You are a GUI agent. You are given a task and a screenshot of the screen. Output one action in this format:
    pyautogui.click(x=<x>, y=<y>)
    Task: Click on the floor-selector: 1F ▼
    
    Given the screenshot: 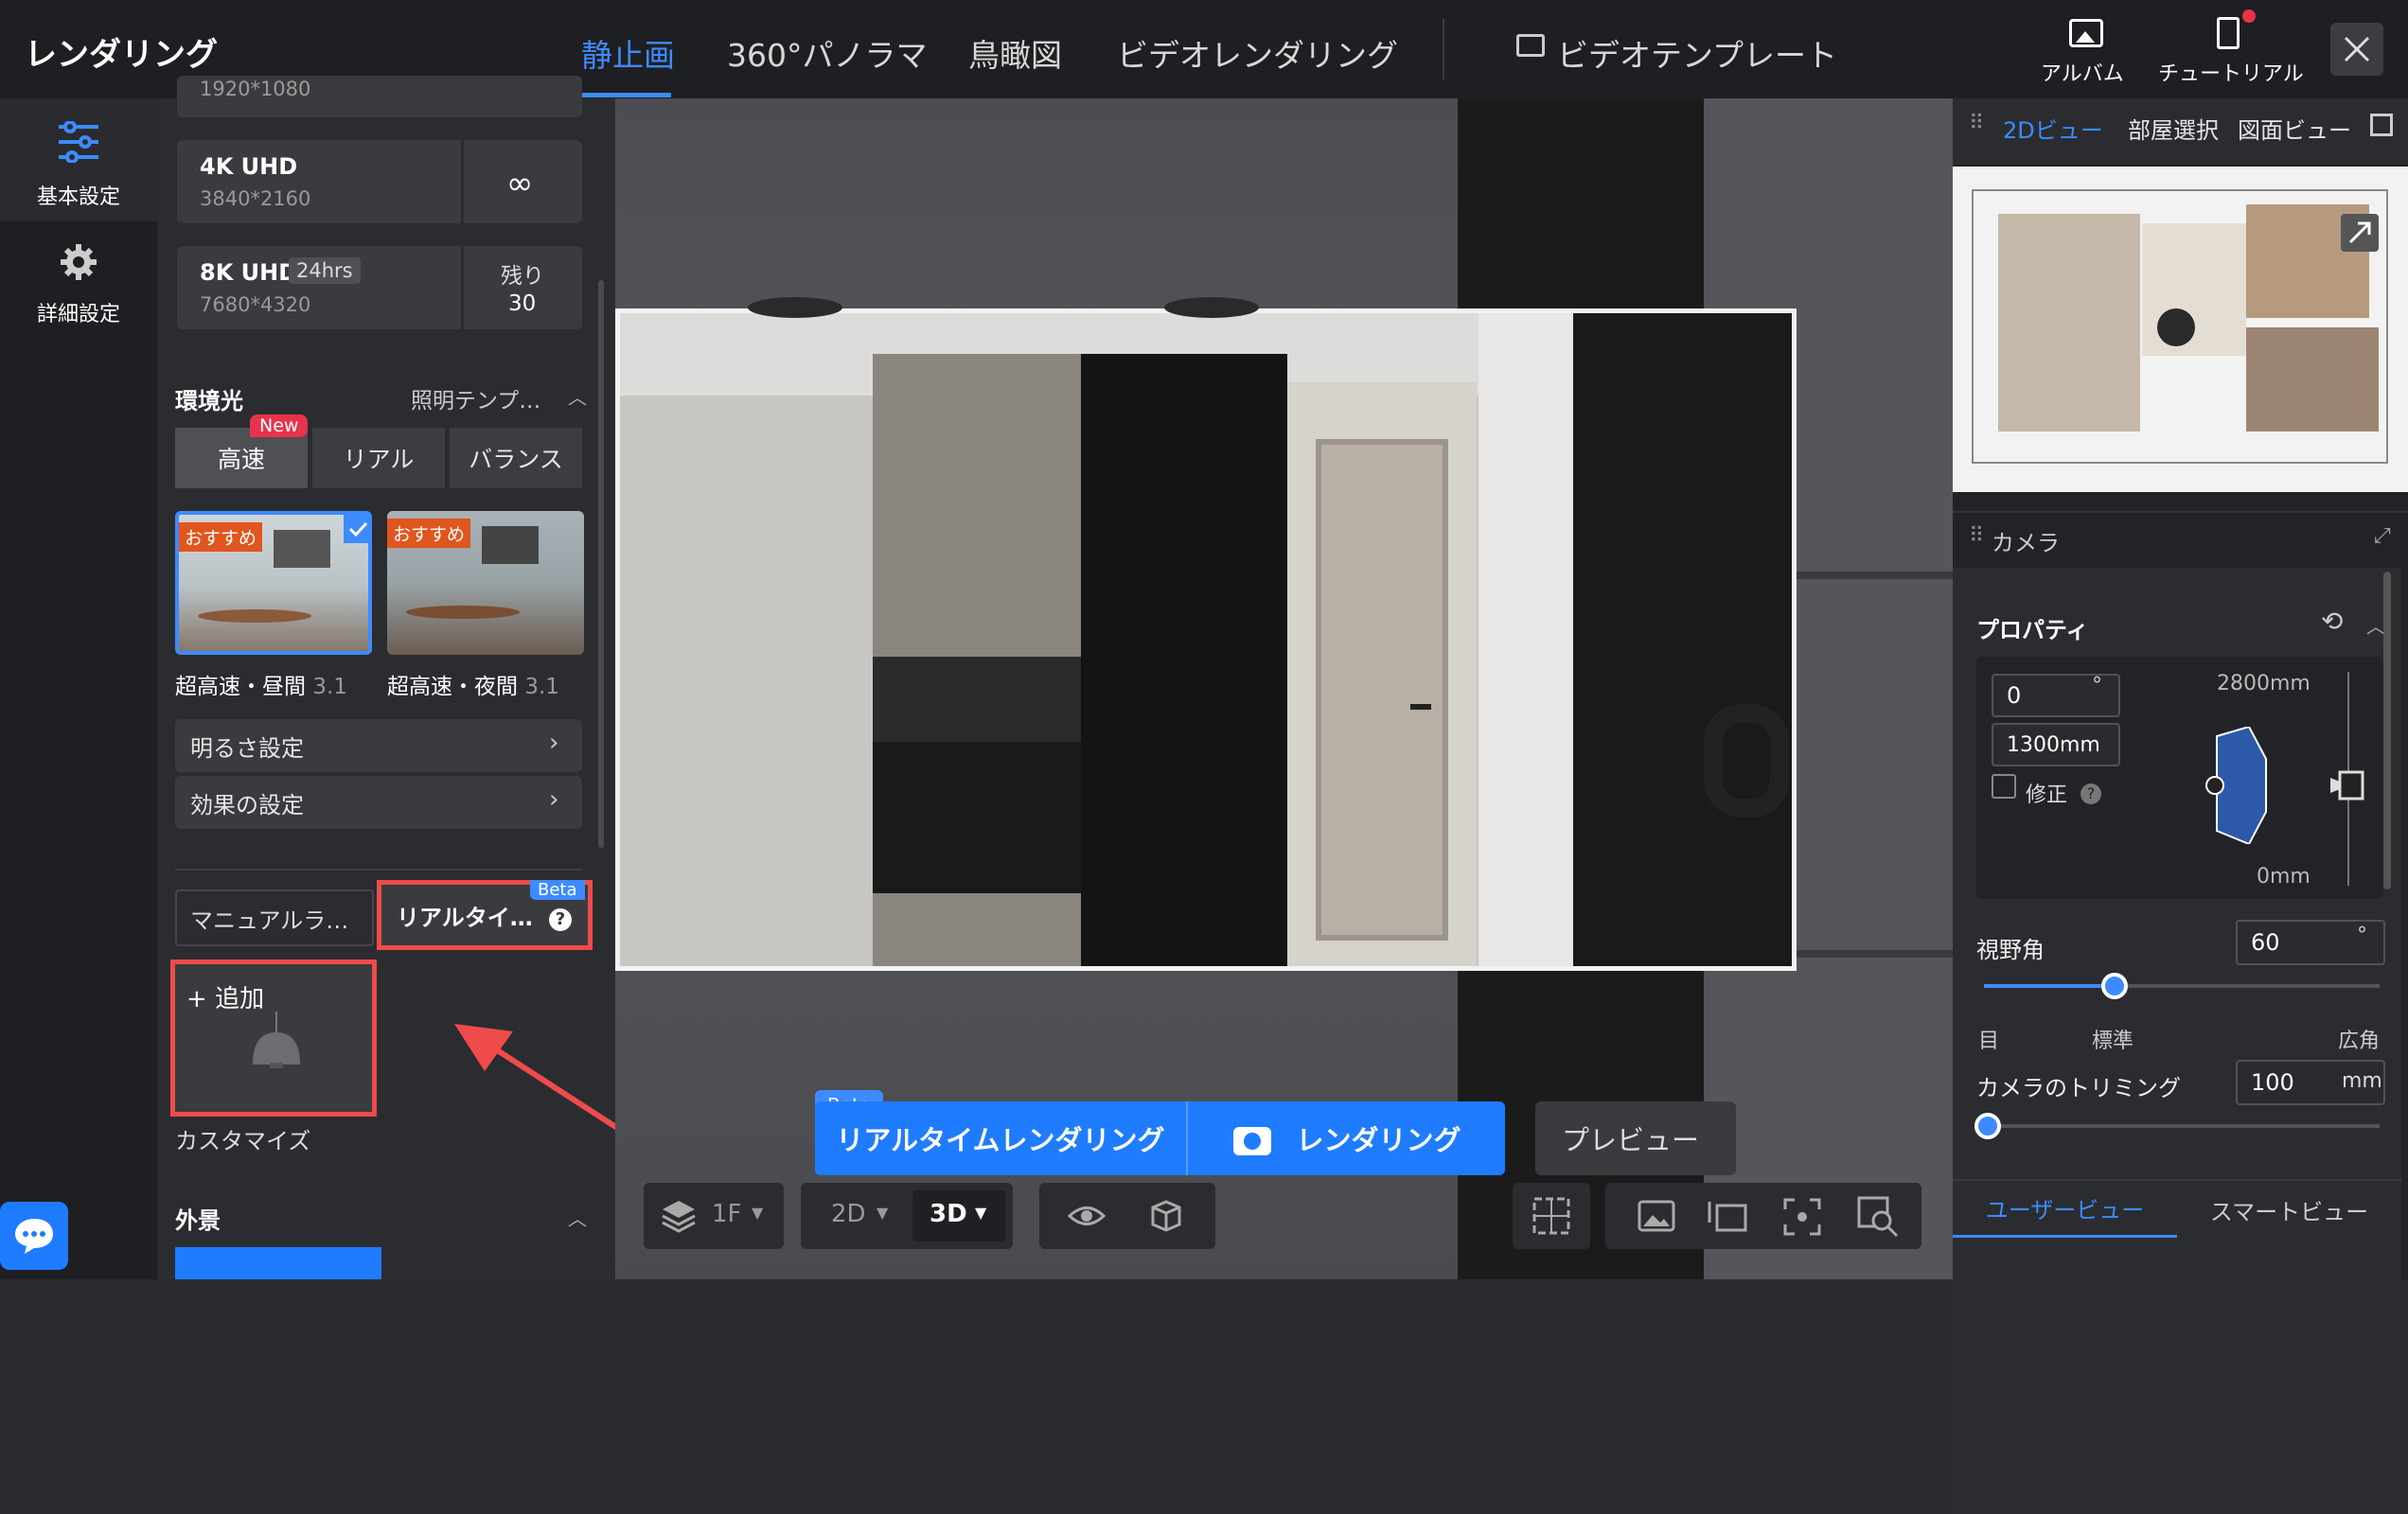 What is the action you would take?
    pyautogui.click(x=714, y=1216)
    